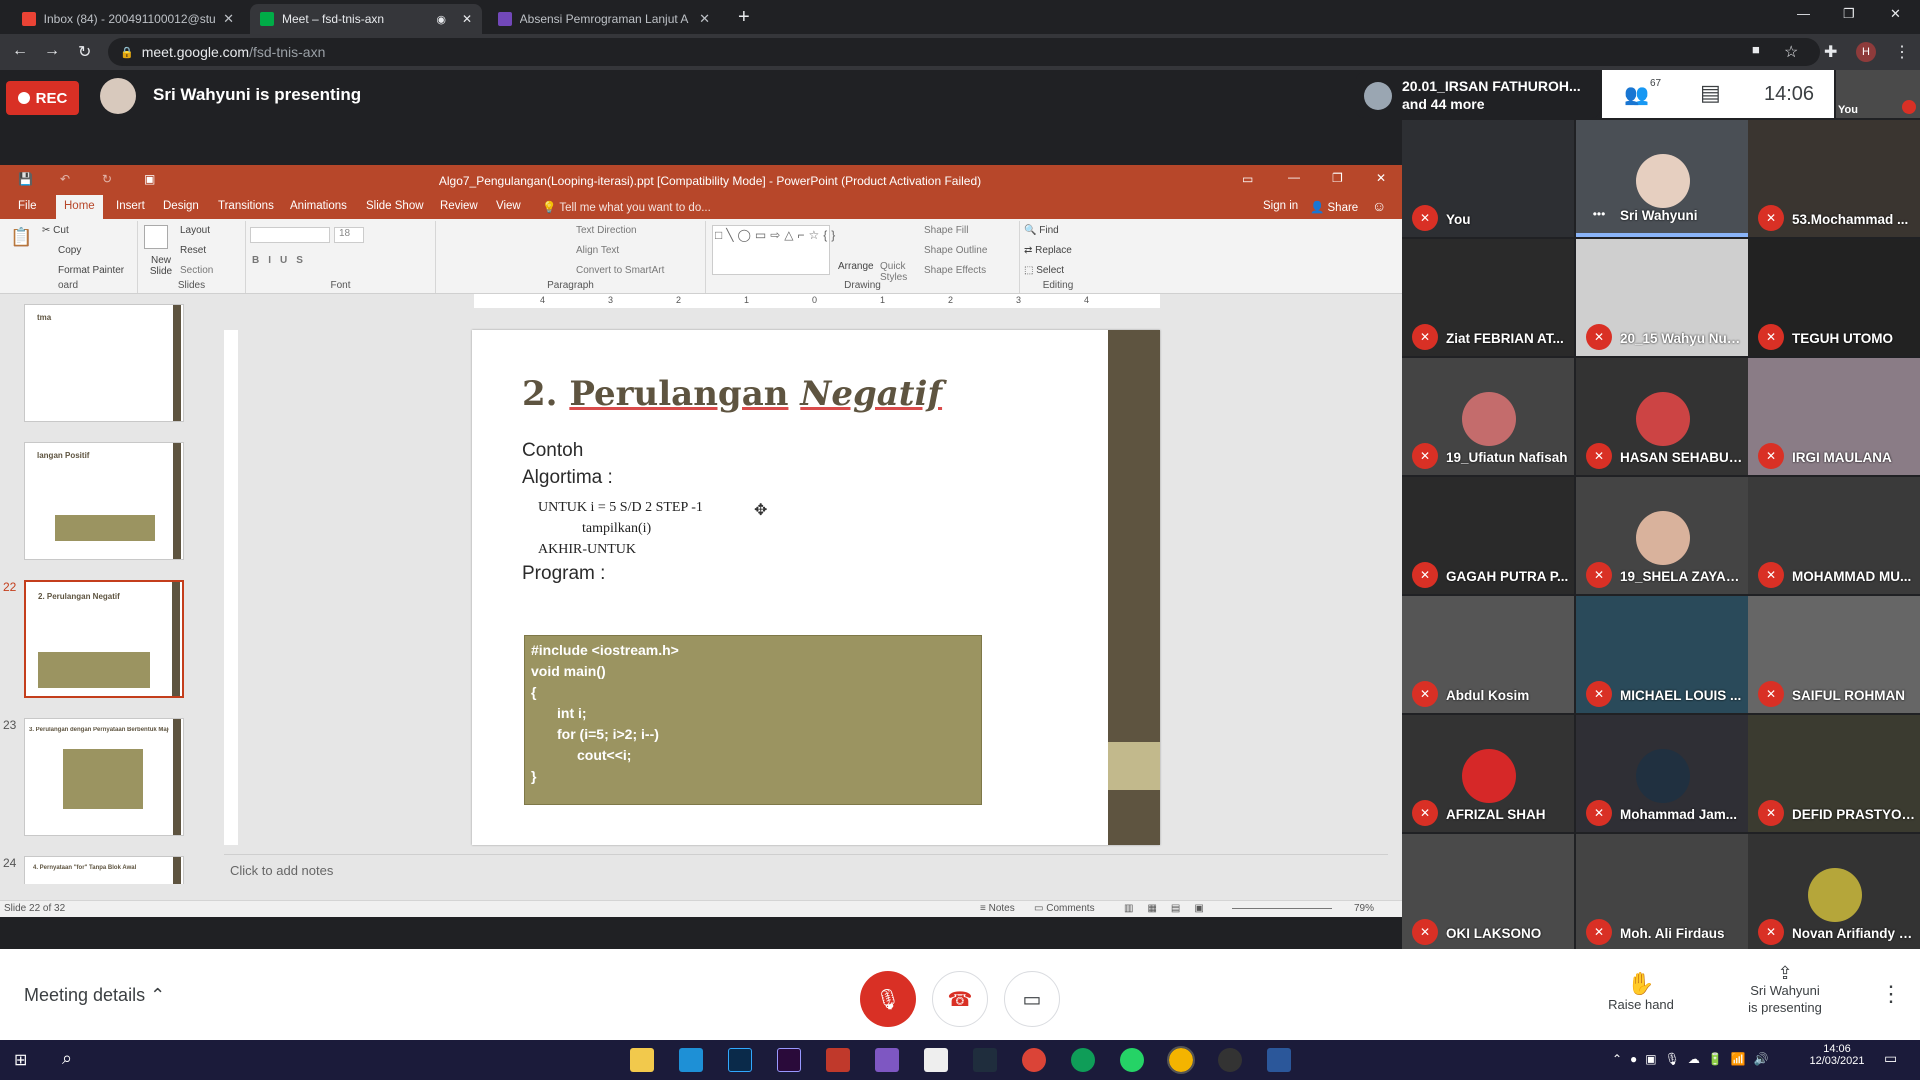 This screenshot has width=1920, height=1080. Describe the element at coordinates (1803, 13) in the screenshot. I see `minimize-icon: —` at that location.